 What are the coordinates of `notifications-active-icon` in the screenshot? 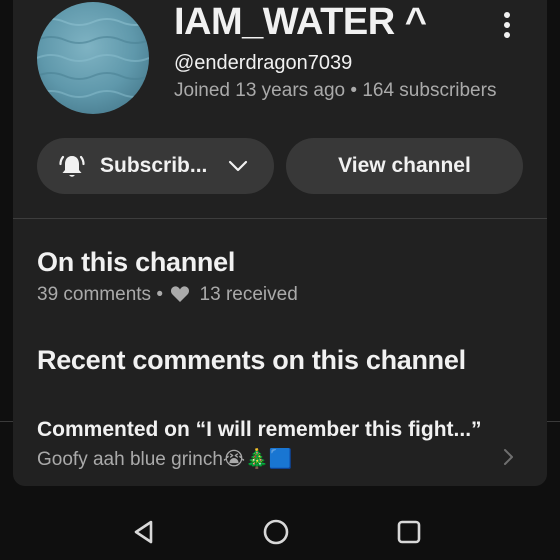 It's located at (72, 166).